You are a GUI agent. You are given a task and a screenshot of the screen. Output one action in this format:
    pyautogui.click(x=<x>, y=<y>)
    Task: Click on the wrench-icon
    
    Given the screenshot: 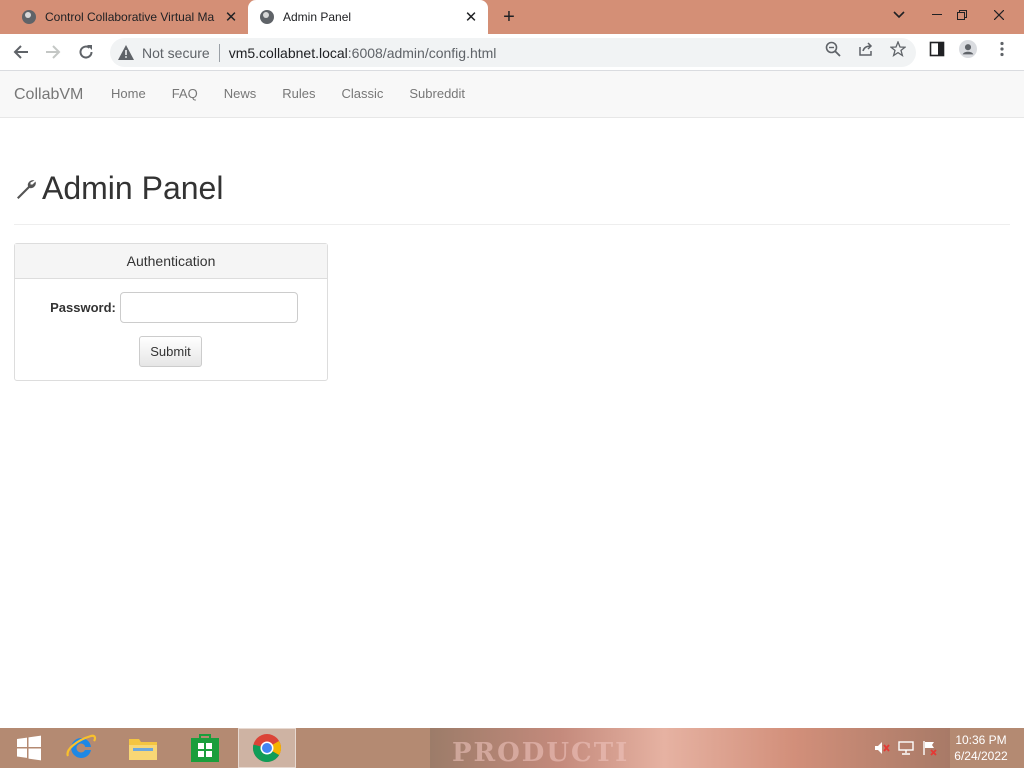 What is the action you would take?
    pyautogui.click(x=26, y=189)
    